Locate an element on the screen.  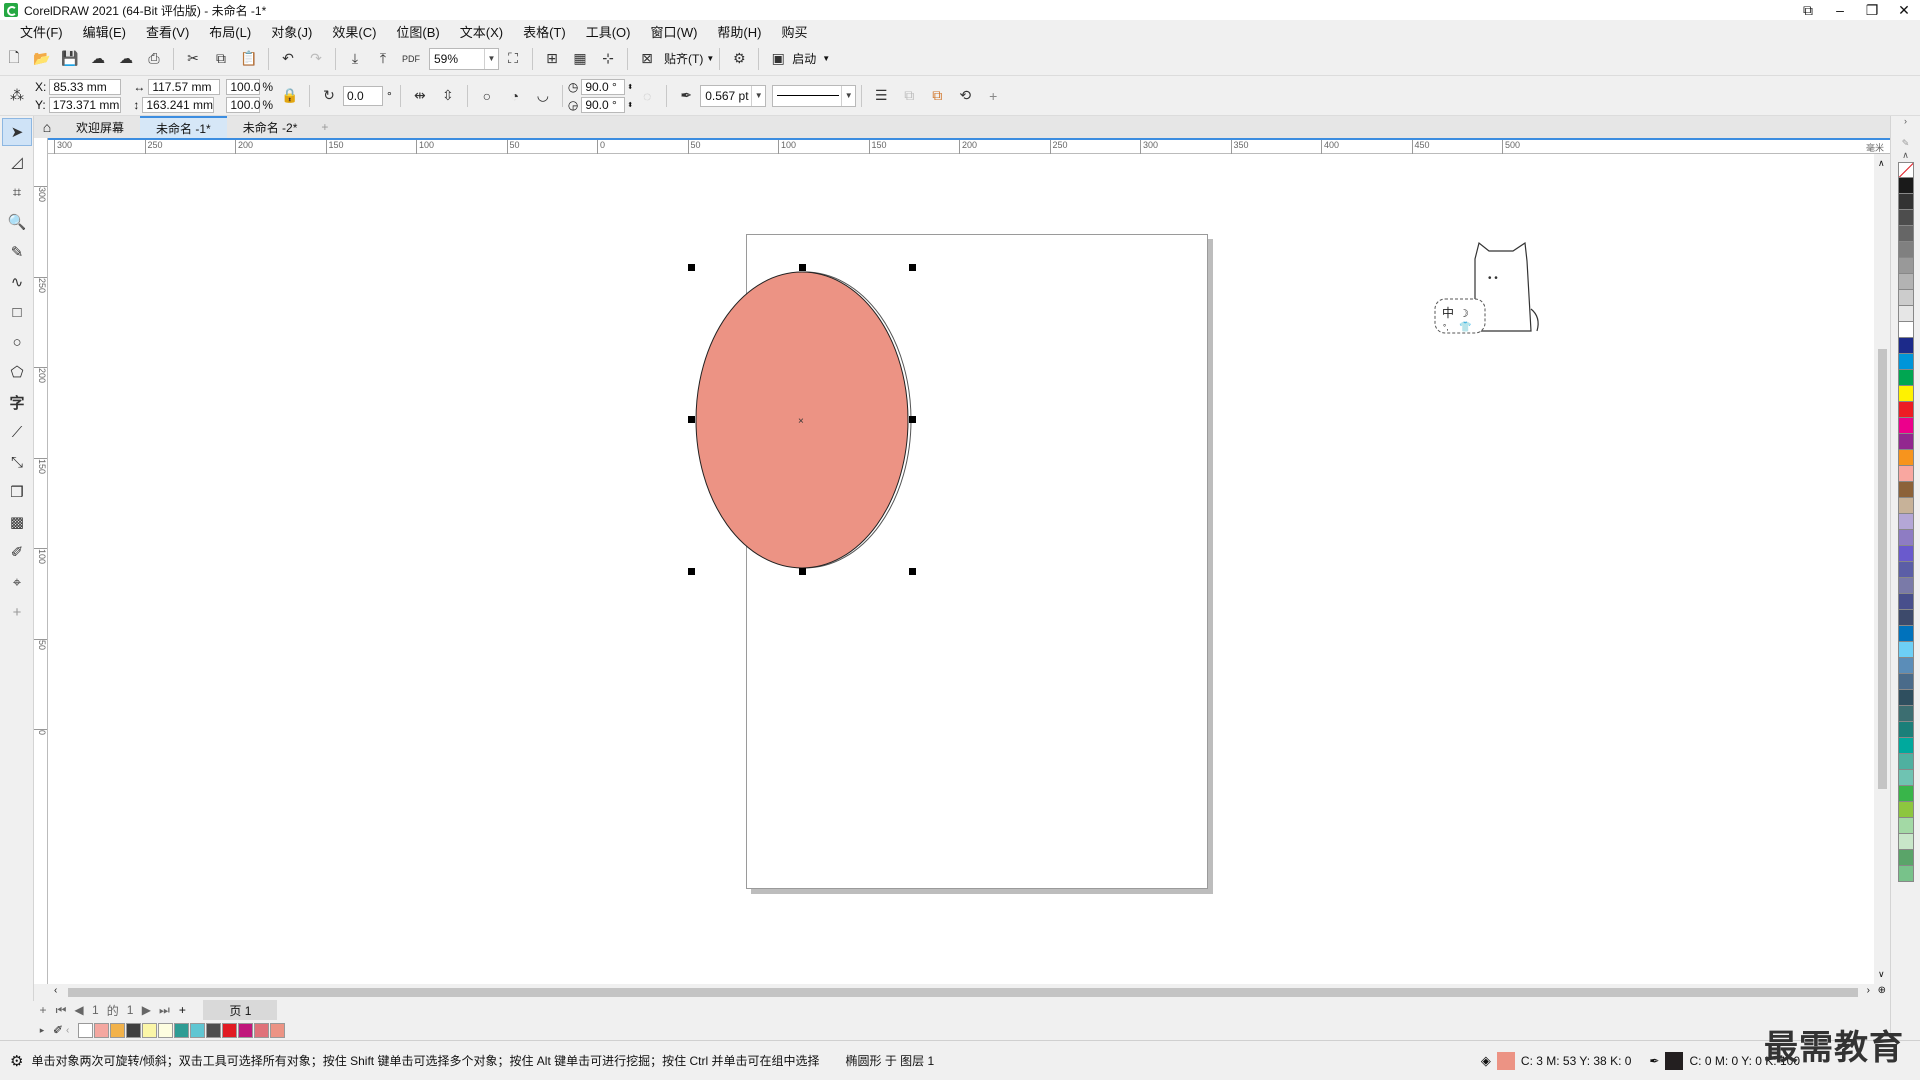
outline-pen-icon: ✒ is located at coordinates (686, 96).